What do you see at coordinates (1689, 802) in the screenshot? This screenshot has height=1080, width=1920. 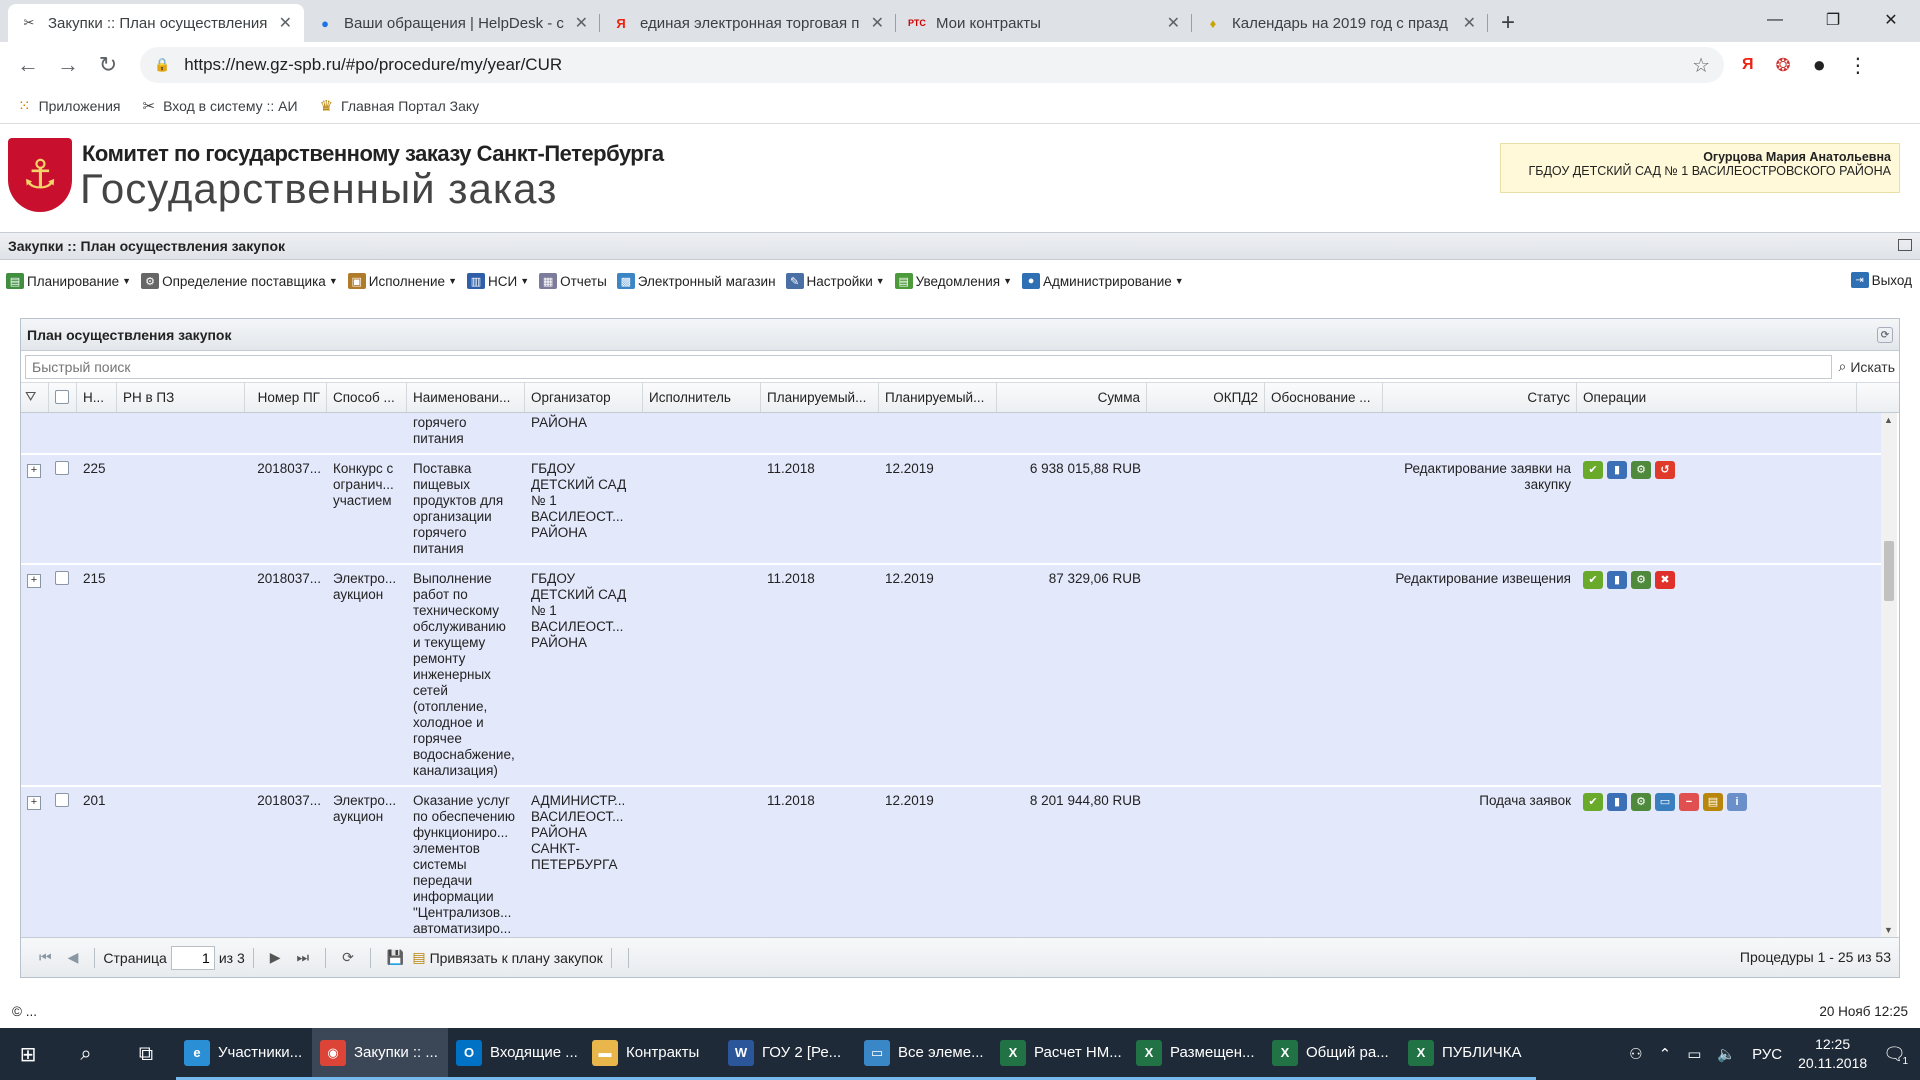 I see `stop-icon: −` at bounding box center [1689, 802].